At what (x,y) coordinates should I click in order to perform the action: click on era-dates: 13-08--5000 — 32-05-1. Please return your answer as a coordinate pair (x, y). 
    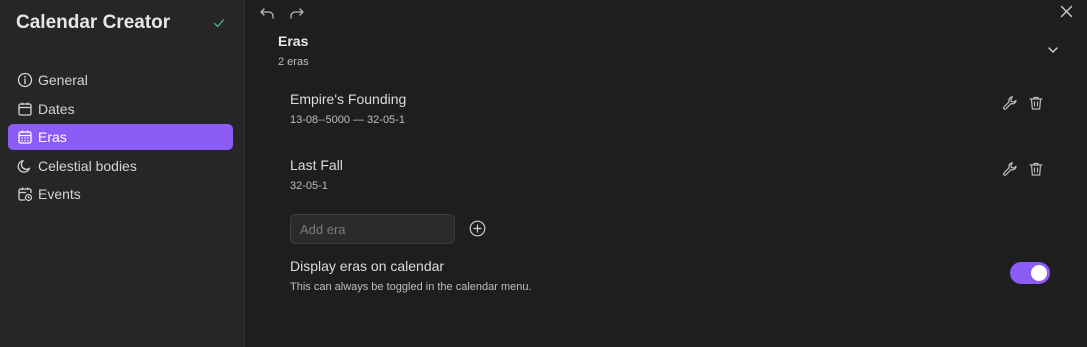
    Looking at the image, I should click on (347, 120).